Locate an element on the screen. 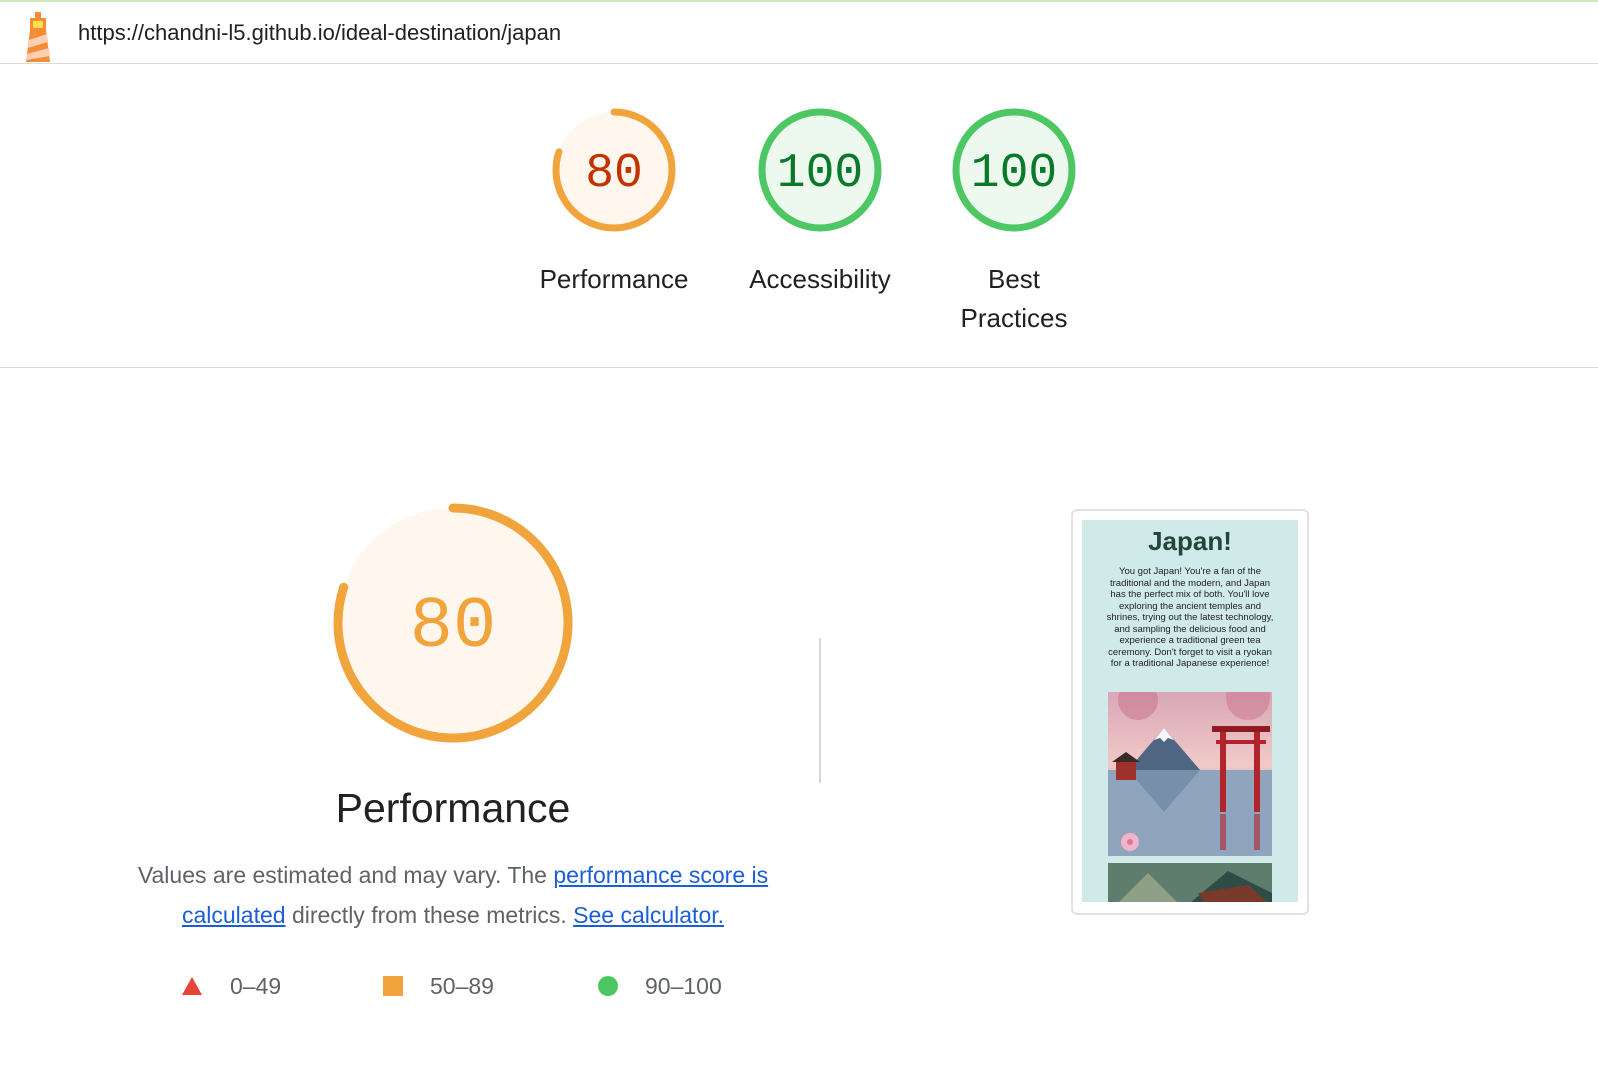 This screenshot has width=1598, height=1066. legend-item-fail: 0–49 is located at coordinates (230, 986).